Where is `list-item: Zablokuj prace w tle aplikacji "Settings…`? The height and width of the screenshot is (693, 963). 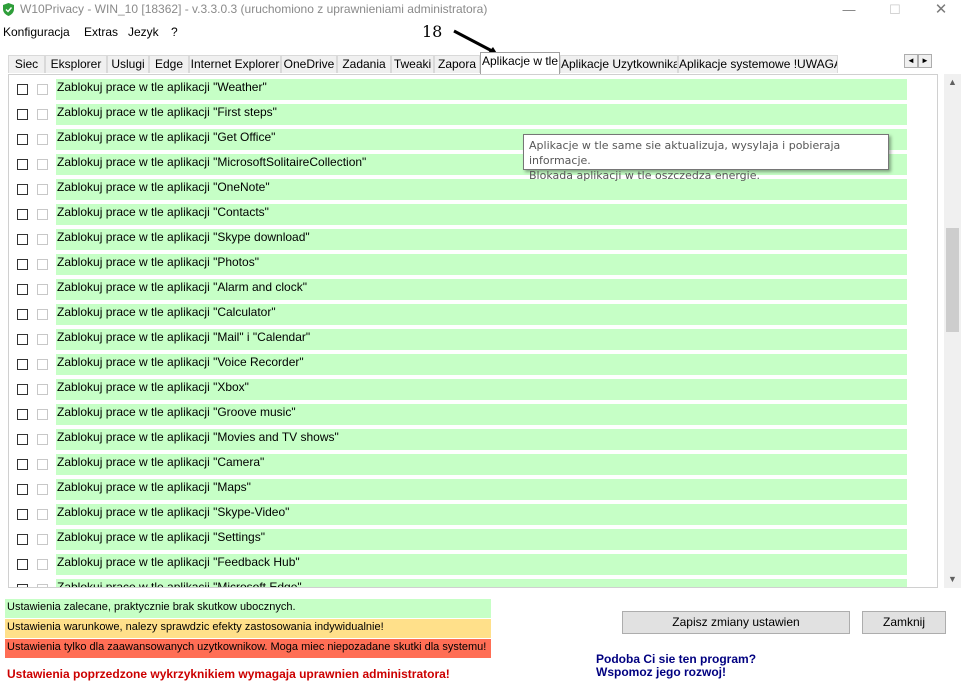
list-item: Zablokuj prace w tle aplikacji "Settings… is located at coordinates (473, 540).